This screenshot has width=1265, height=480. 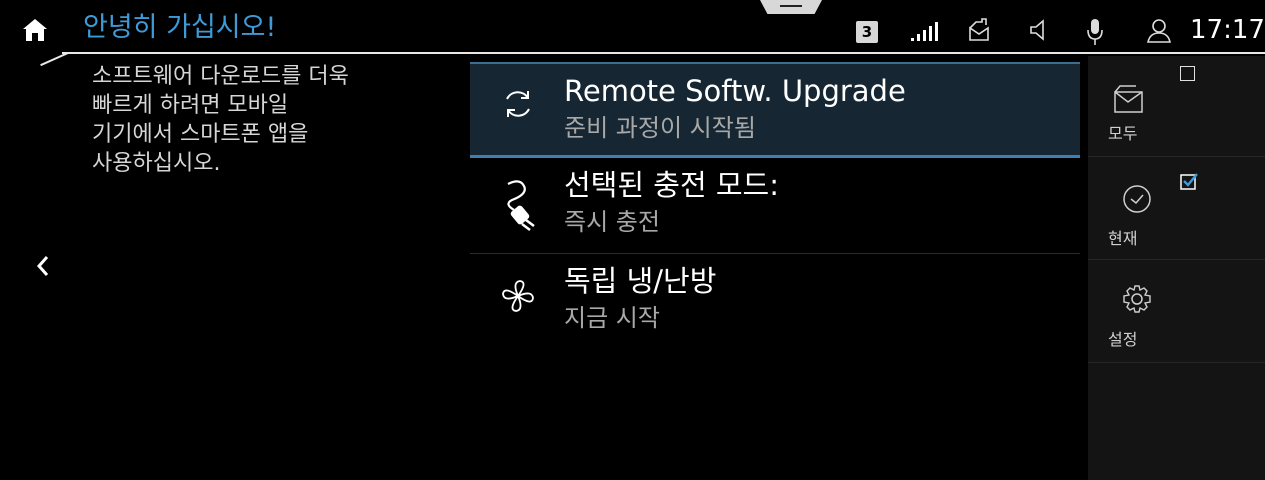 I want to click on list-item-subtitle: 즉시 충전, so click(x=612, y=222).